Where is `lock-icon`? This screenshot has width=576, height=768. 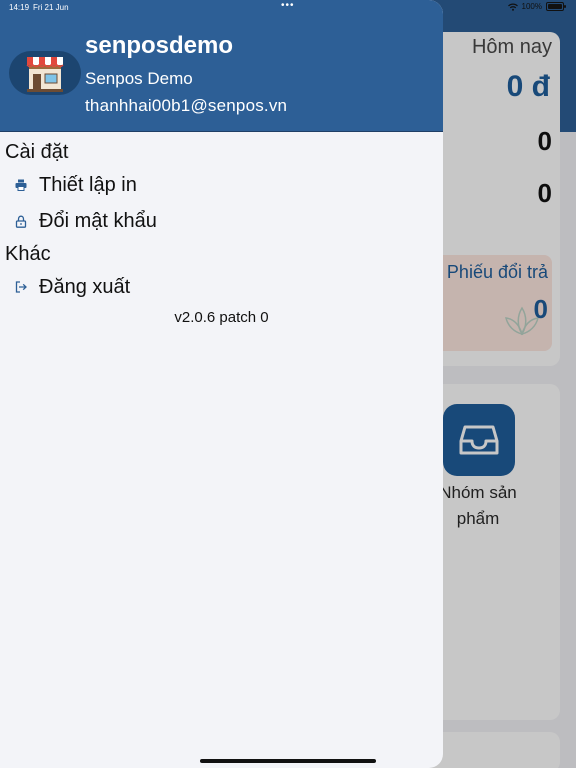 lock-icon is located at coordinates (21, 221).